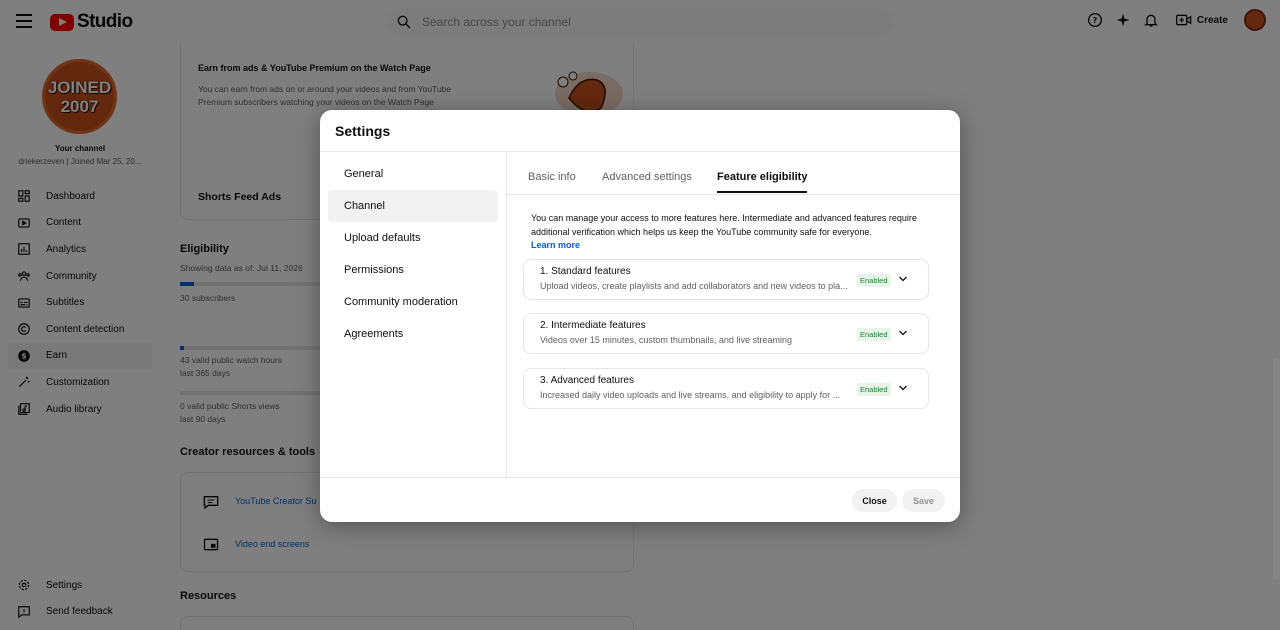 The image size is (1280, 630). What do you see at coordinates (413, 174) in the screenshot?
I see `settings-nav-general: General` at bounding box center [413, 174].